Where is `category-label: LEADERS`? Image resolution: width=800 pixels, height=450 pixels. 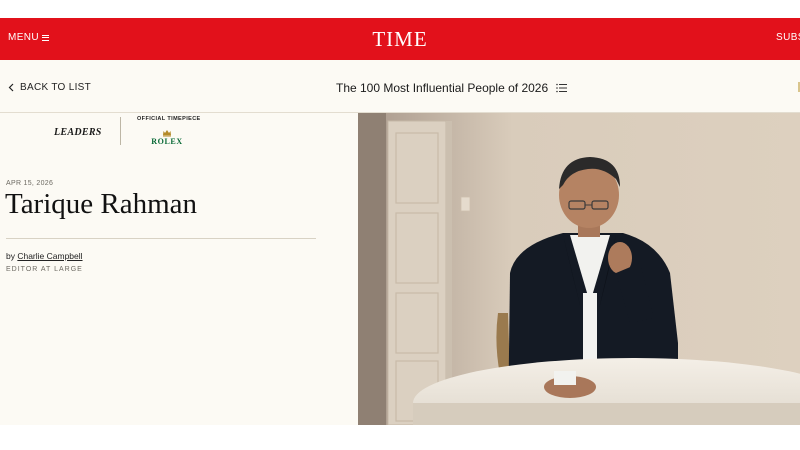 category-label: LEADERS is located at coordinates (78, 132).